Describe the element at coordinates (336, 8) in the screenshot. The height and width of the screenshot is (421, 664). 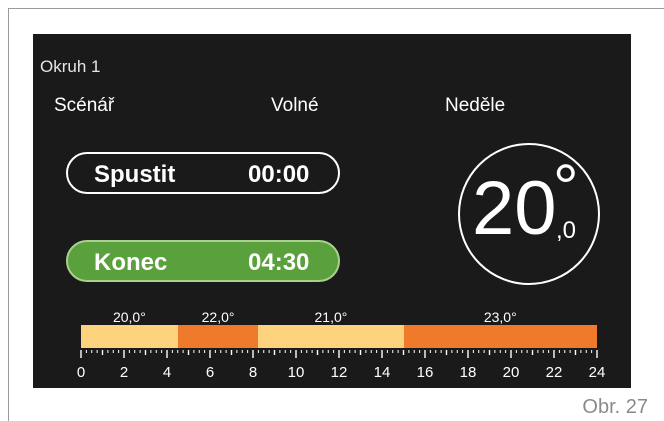
I see `frame-top-border` at that location.